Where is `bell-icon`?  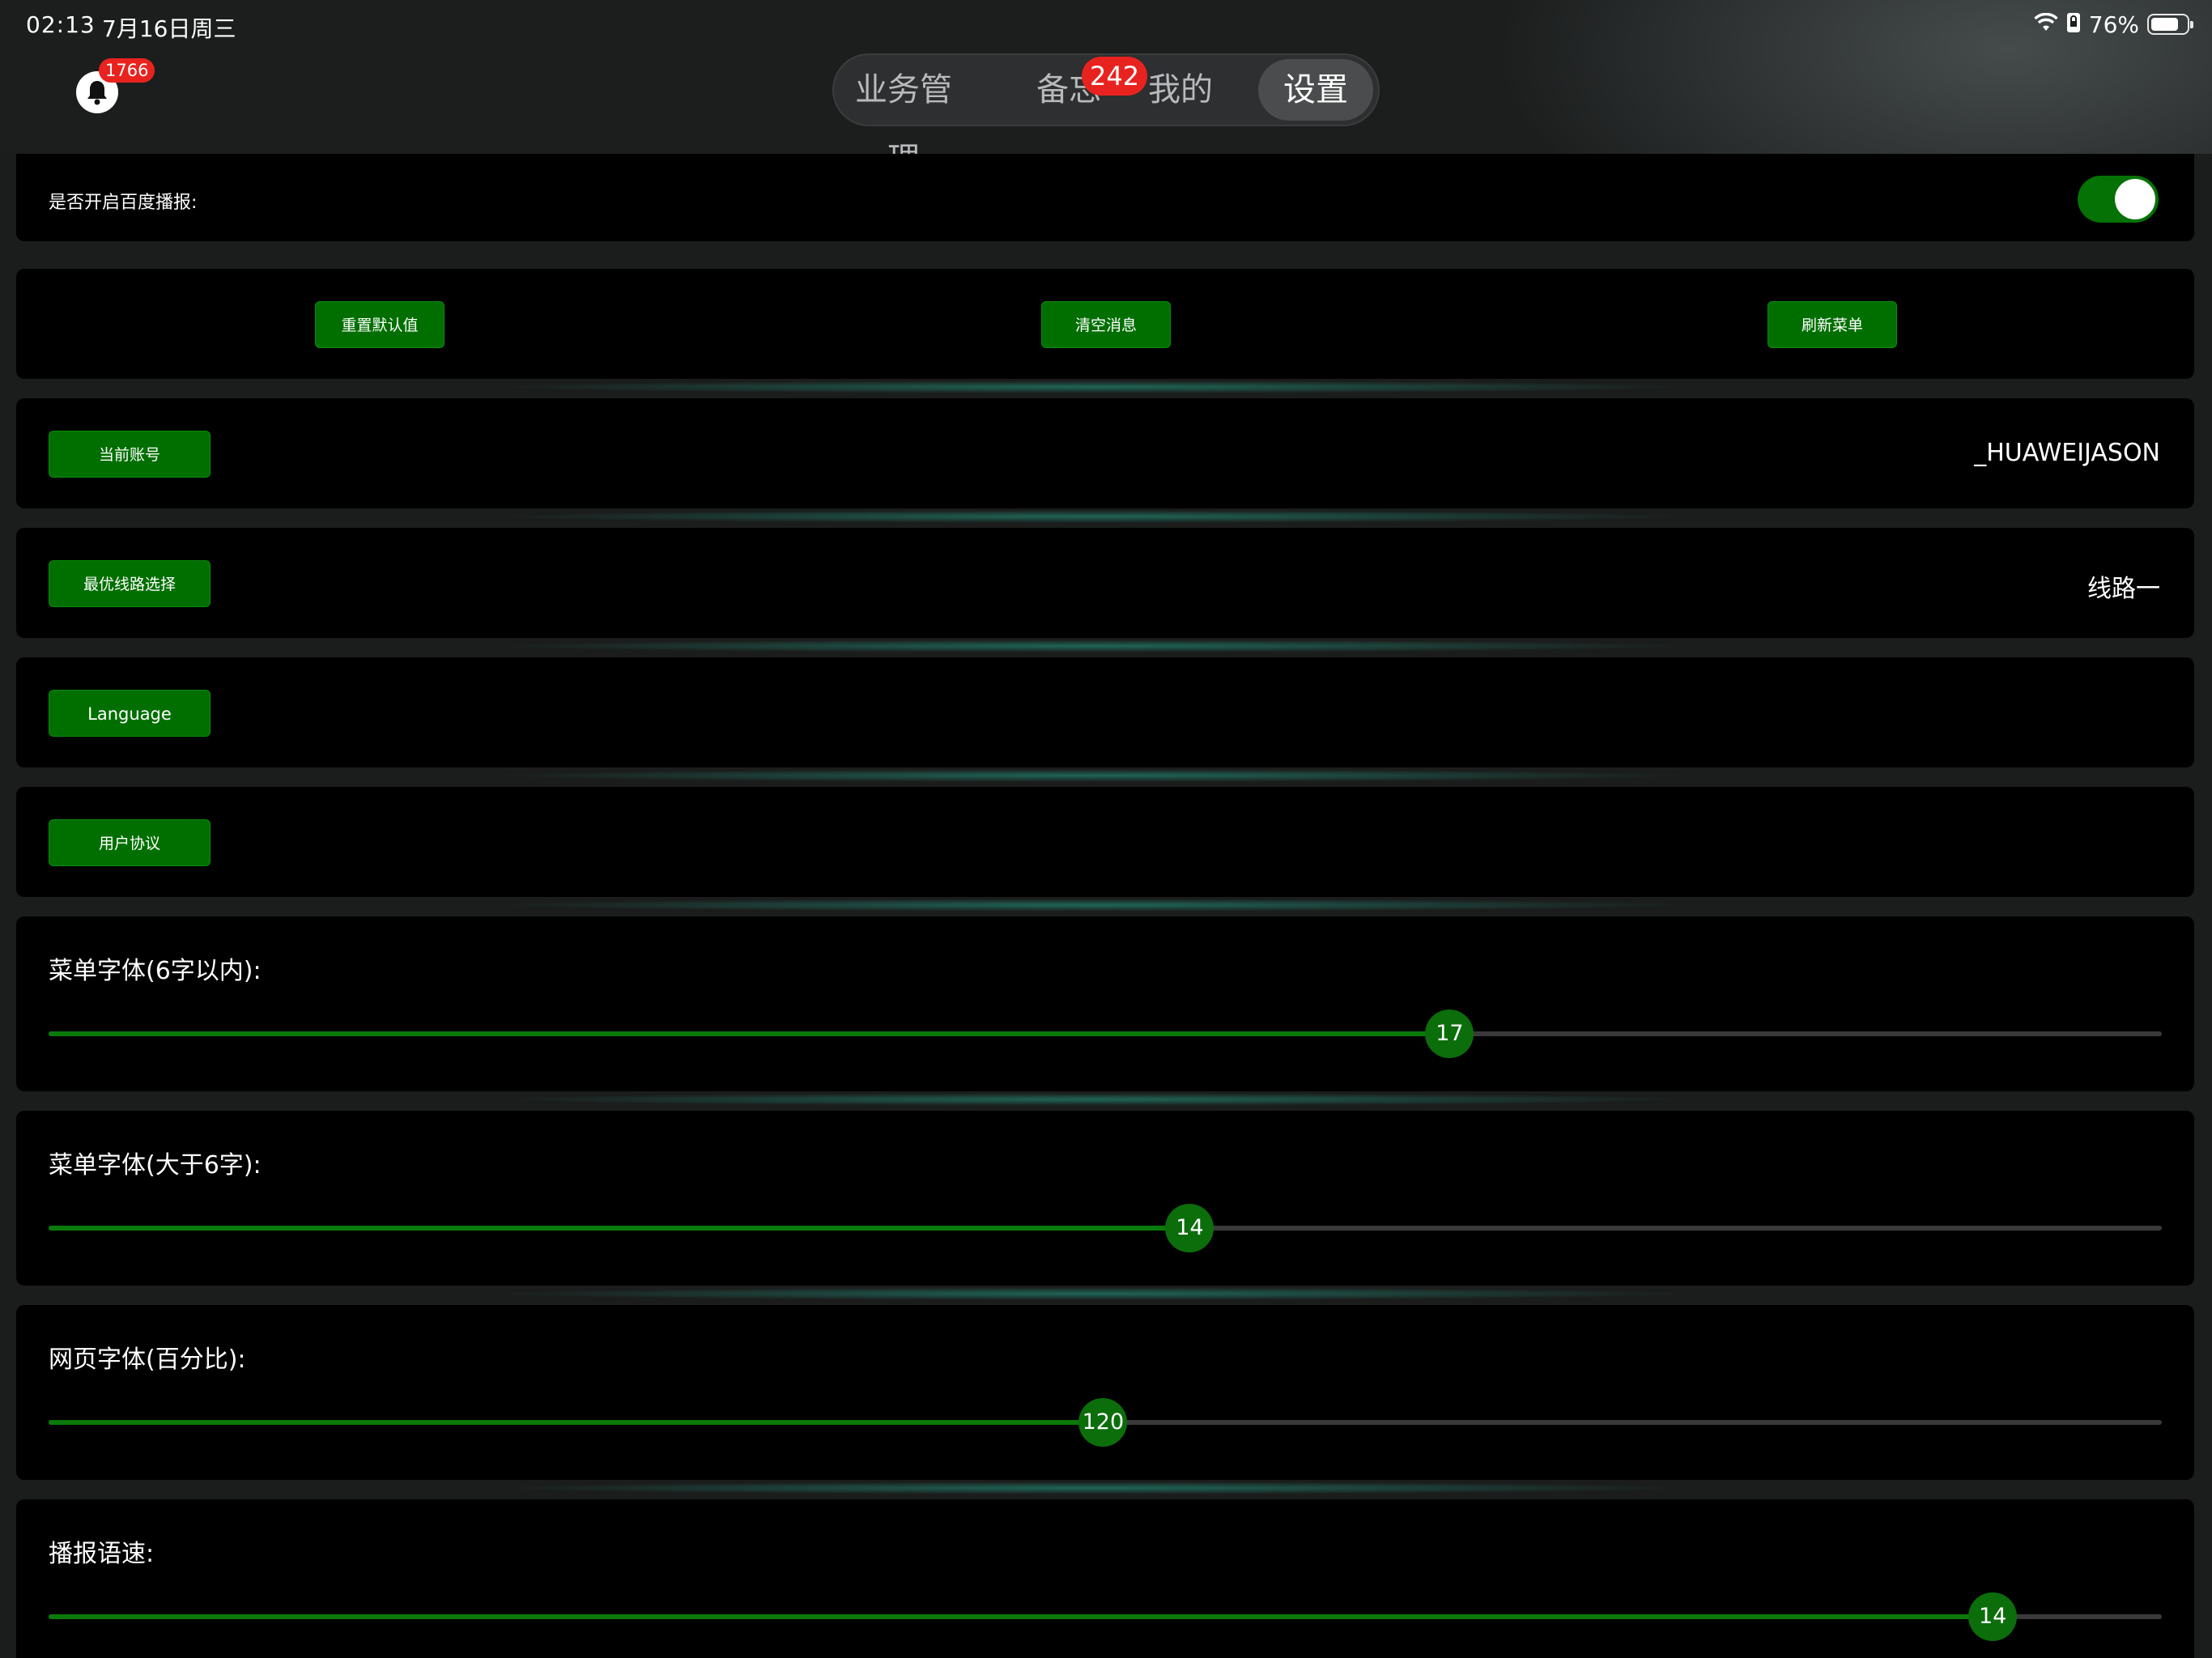 bell-icon is located at coordinates (97, 93).